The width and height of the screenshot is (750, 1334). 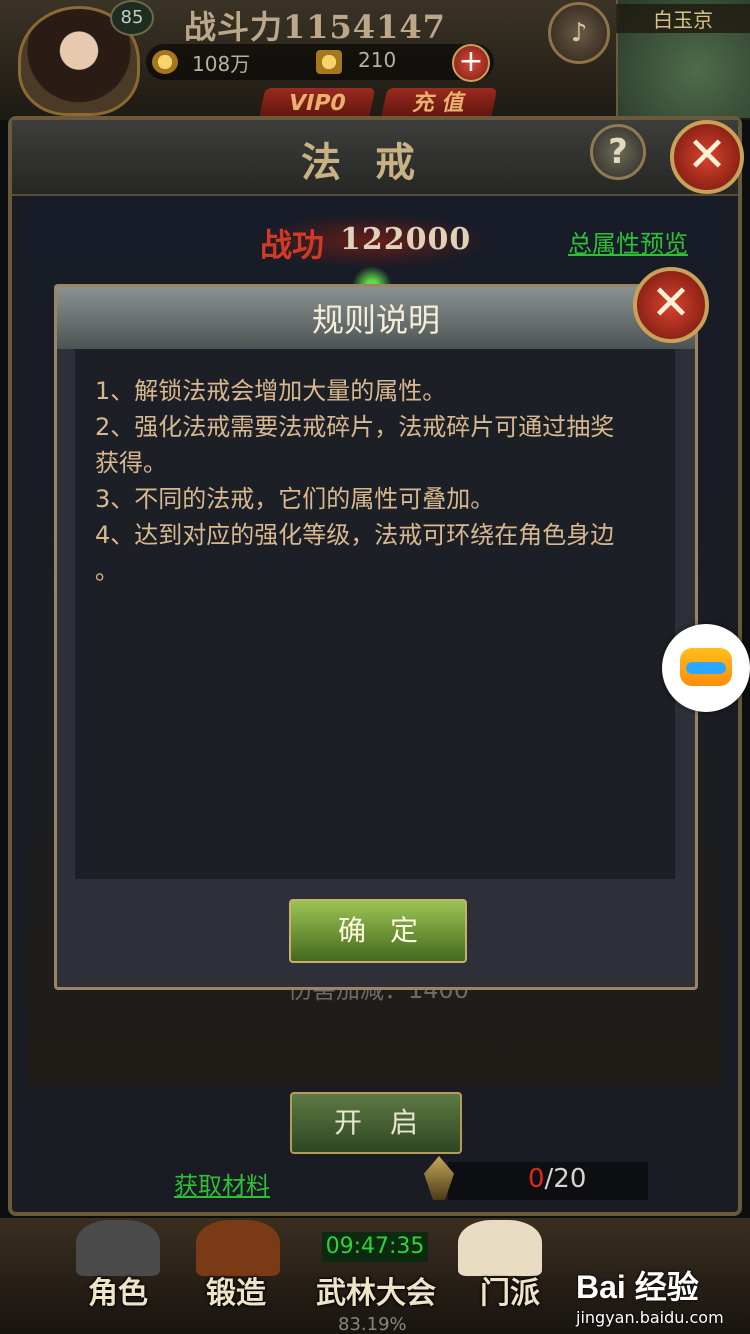 What do you see at coordinates (315, 27) in the screenshot?
I see `total-power: 战斗力1154147` at bounding box center [315, 27].